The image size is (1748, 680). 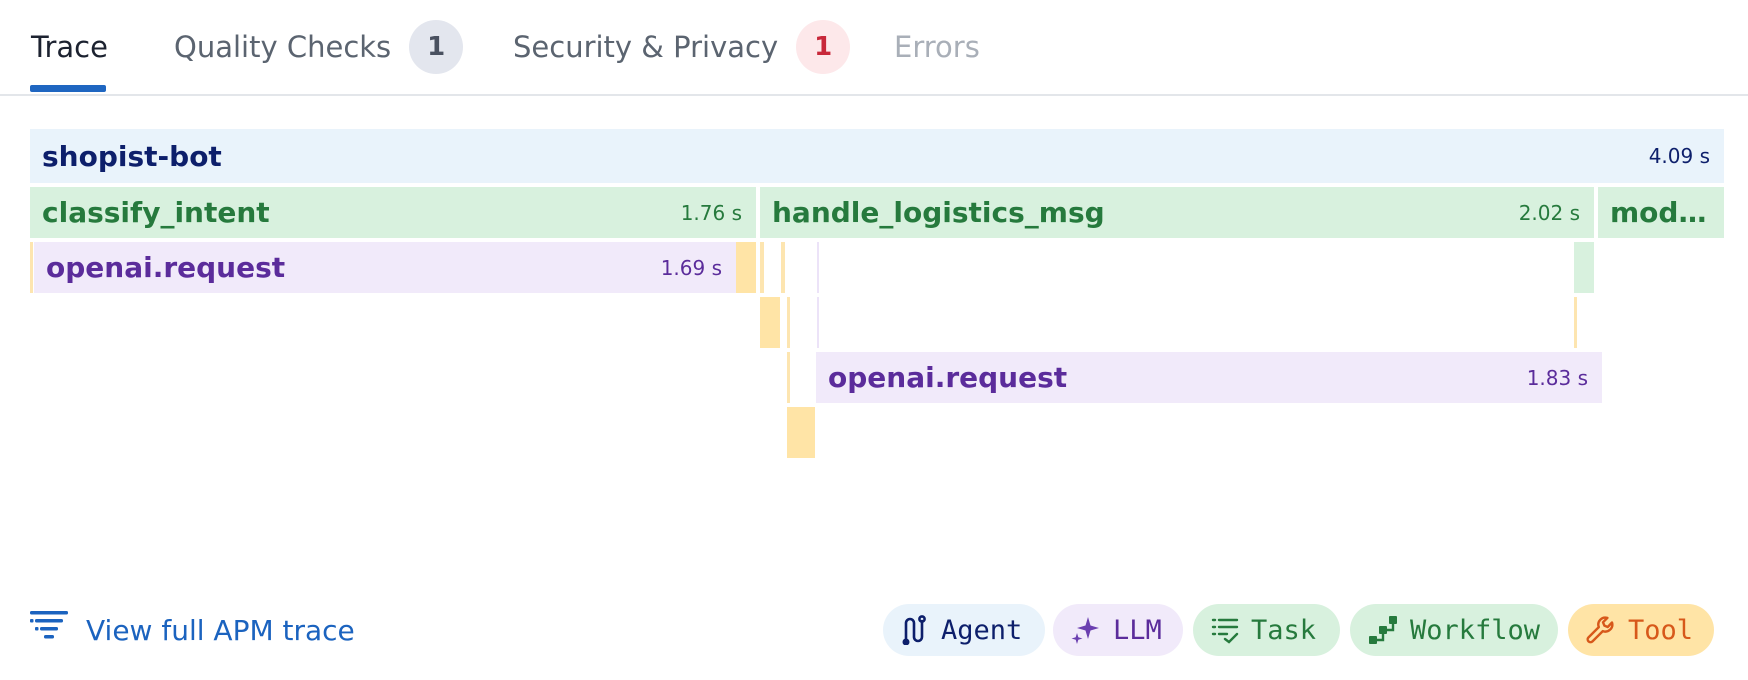 What do you see at coordinates (1584, 267) in the screenshot?
I see `span-workflow-sliver` at bounding box center [1584, 267].